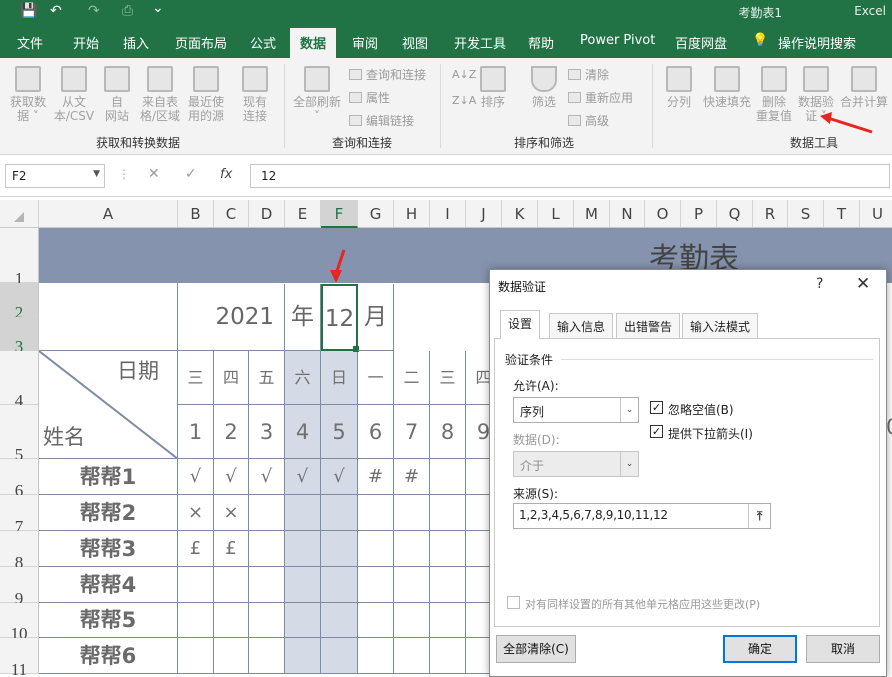 This screenshot has height=677, width=892. What do you see at coordinates (720, 325) in the screenshot?
I see `tab-ime-mode: 输入法模式` at bounding box center [720, 325].